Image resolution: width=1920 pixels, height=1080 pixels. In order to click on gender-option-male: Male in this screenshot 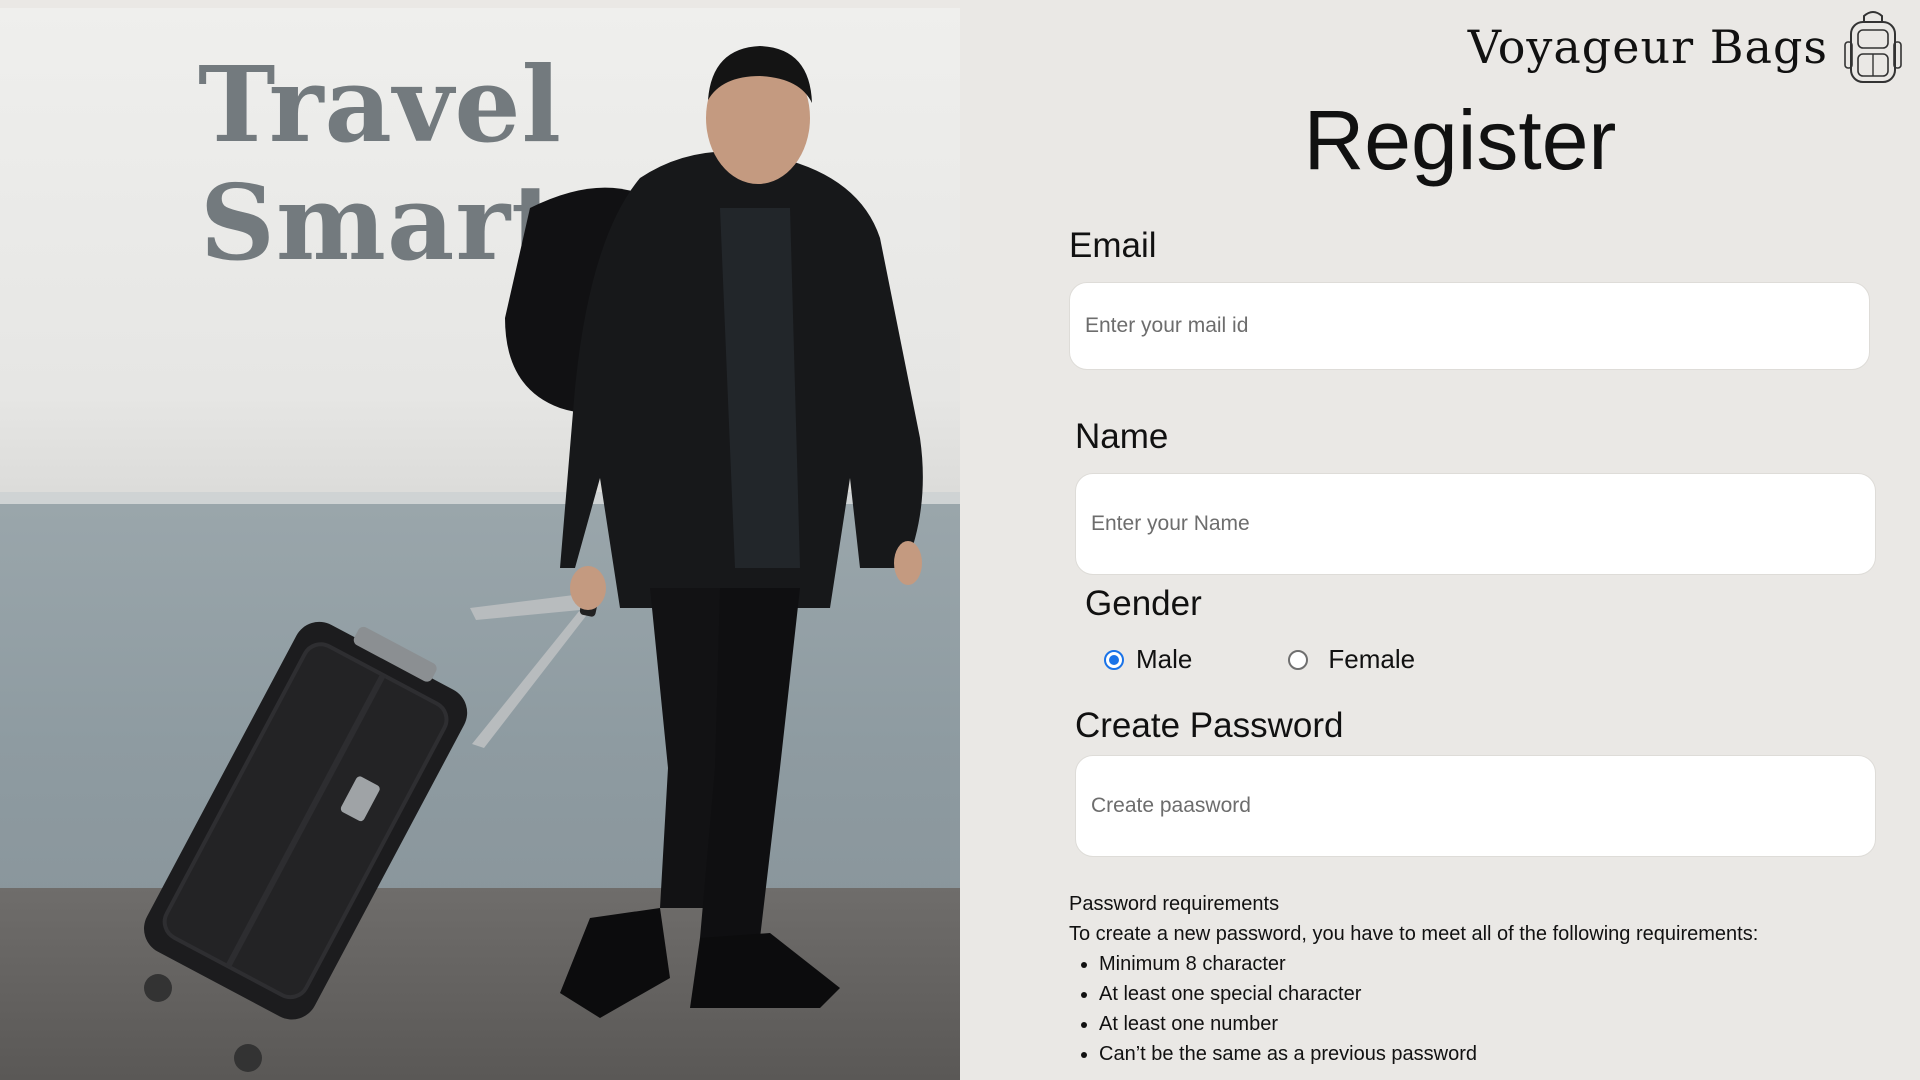, I will do `click(1148, 659)`.